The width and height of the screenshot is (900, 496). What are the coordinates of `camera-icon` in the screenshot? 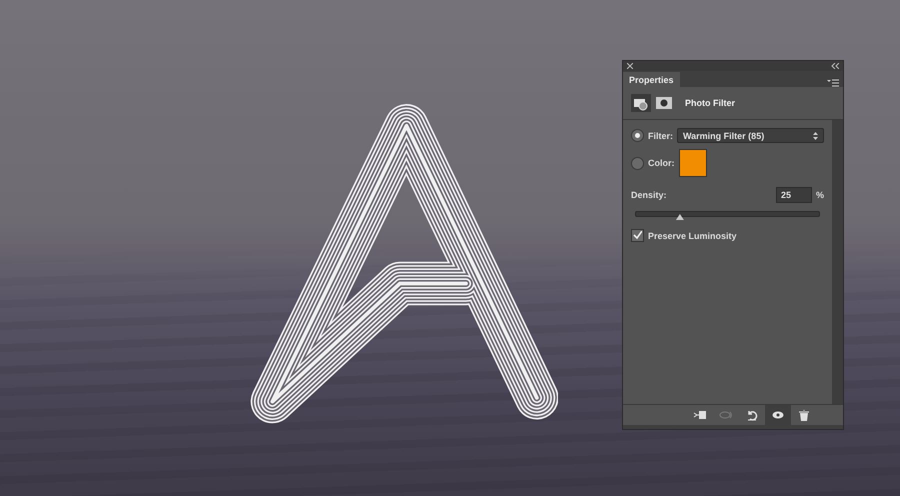 It's located at (641, 103).